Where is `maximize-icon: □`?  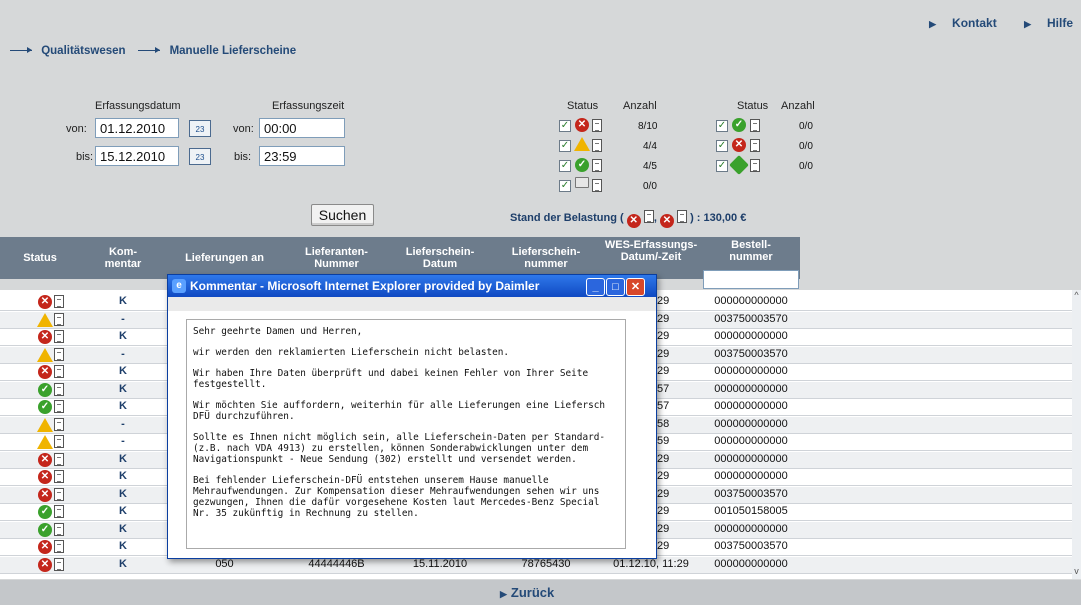
maximize-icon: □ is located at coordinates (615, 287).